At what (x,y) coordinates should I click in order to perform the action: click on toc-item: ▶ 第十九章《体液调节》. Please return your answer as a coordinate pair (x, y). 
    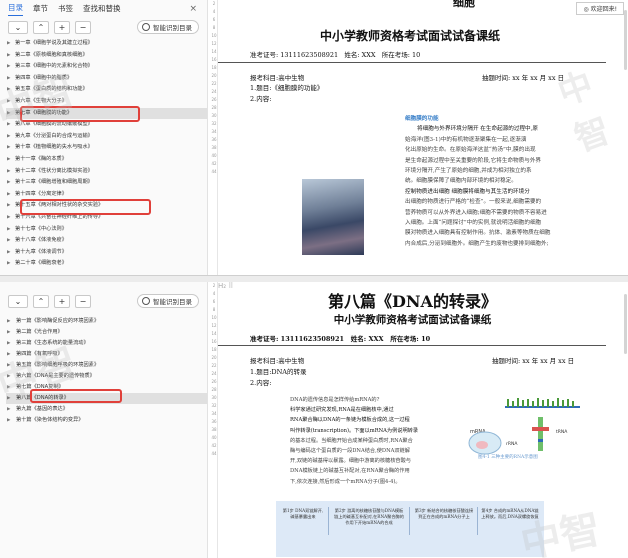
    Looking at the image, I should click on (106, 253).